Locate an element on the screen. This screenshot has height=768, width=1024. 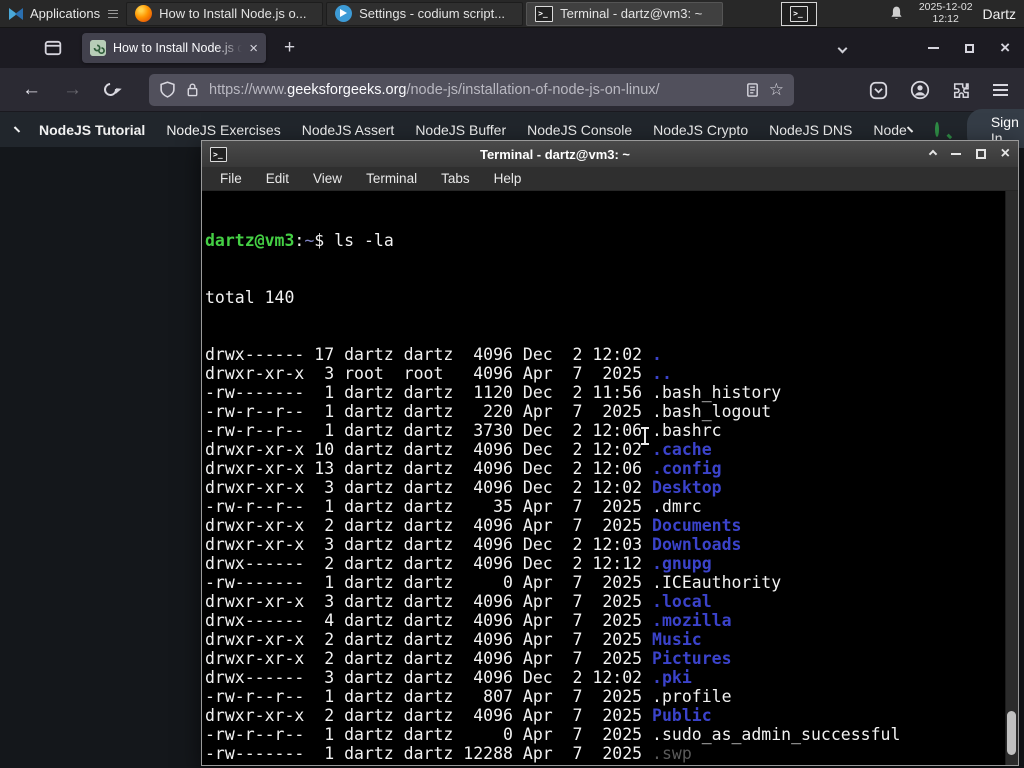
menu-tabs: Tabs is located at coordinates (455, 178).